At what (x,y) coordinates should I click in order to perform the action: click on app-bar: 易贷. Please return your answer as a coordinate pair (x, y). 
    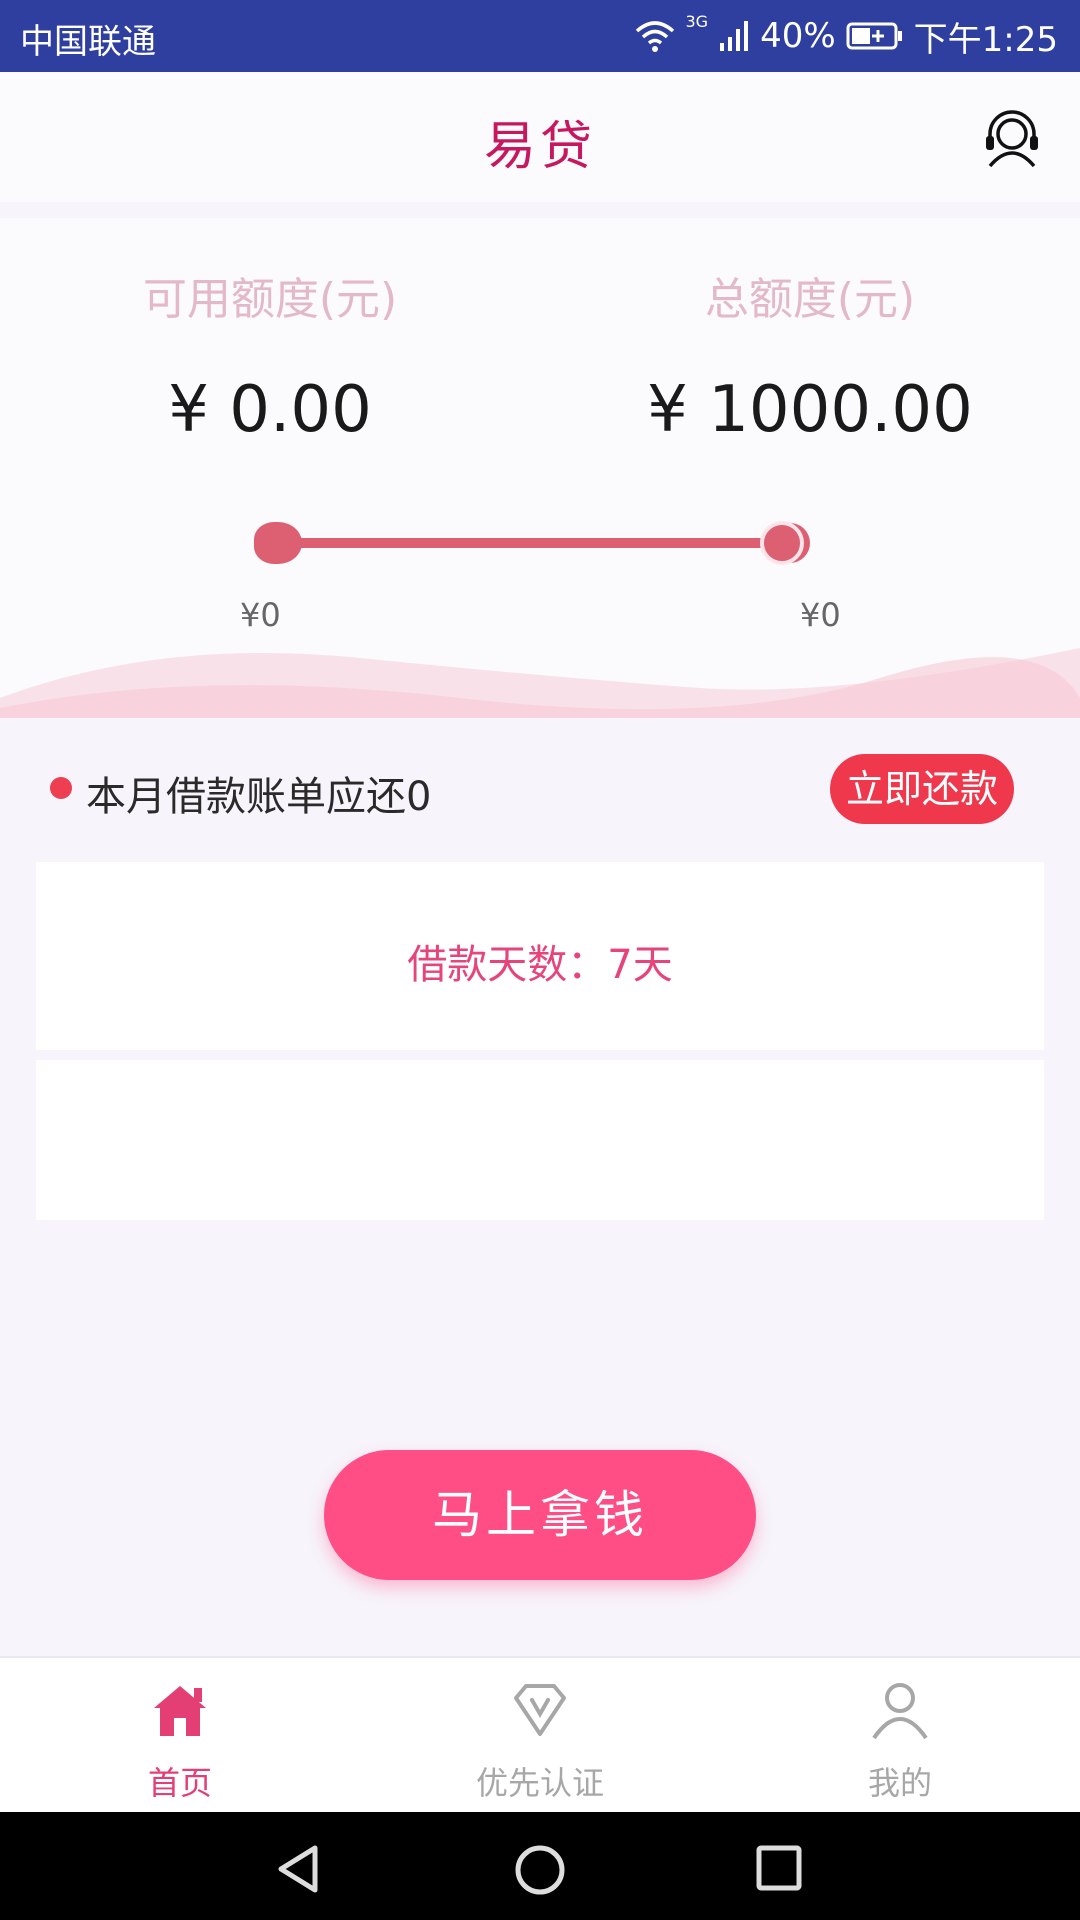
    Looking at the image, I should click on (540, 137).